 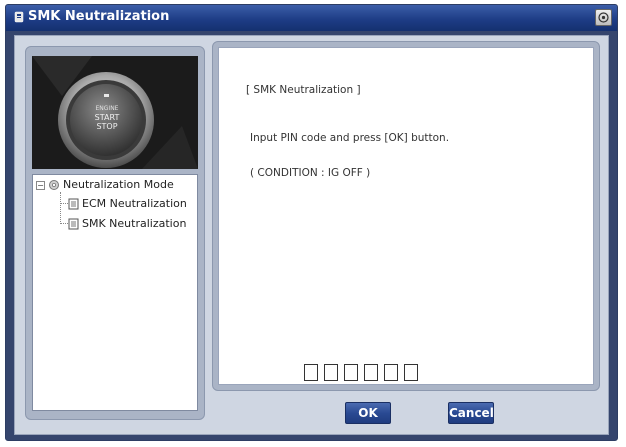 I want to click on tree-root-label: Neutralization Mode, so click(x=118, y=184).